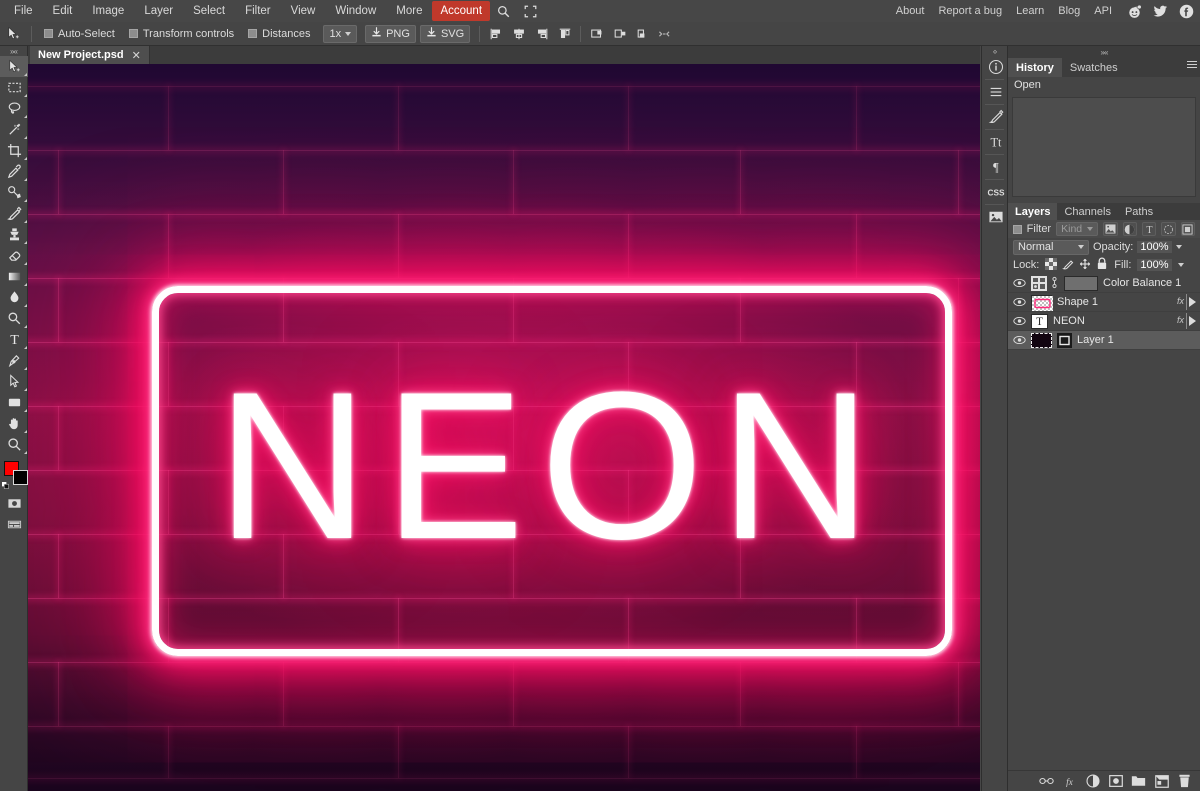 This screenshot has width=1200, height=791. Describe the element at coordinates (1115, 781) in the screenshot. I see `add-mask-icon` at that location.